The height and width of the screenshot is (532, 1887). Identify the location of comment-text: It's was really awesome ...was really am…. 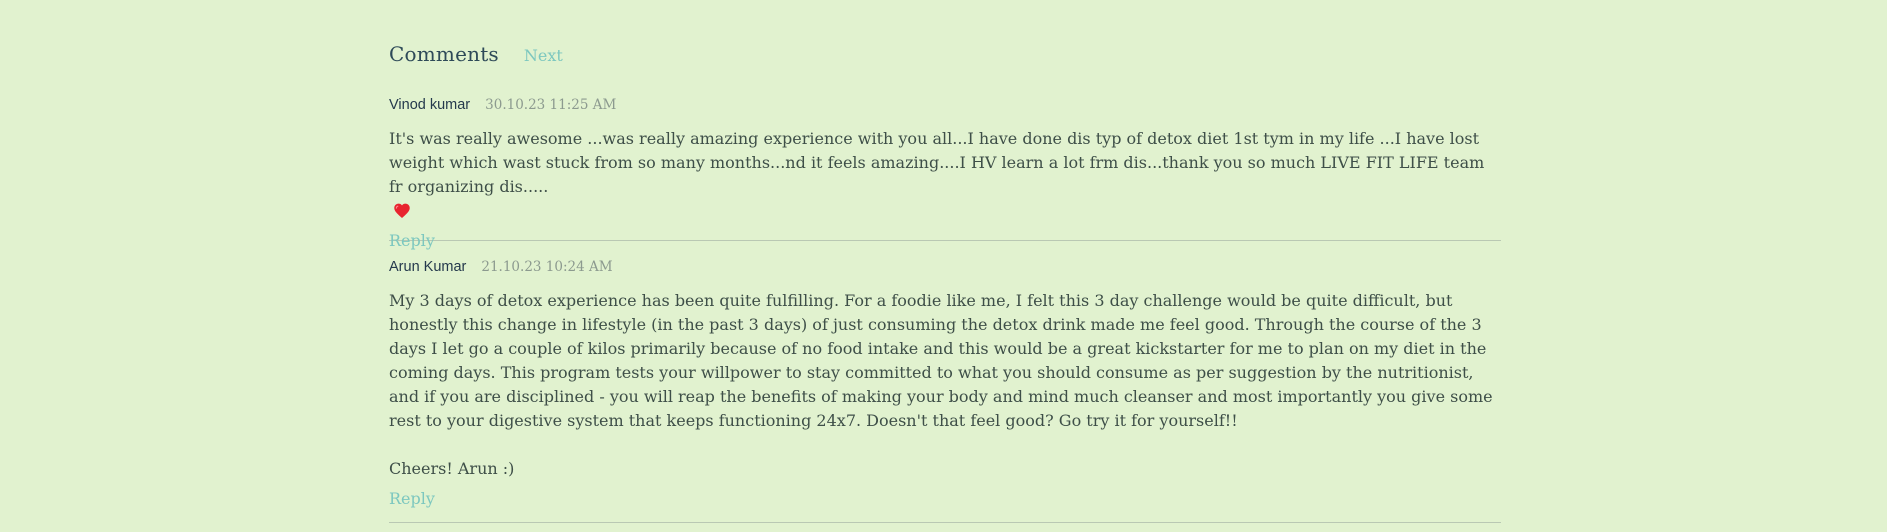
(937, 162).